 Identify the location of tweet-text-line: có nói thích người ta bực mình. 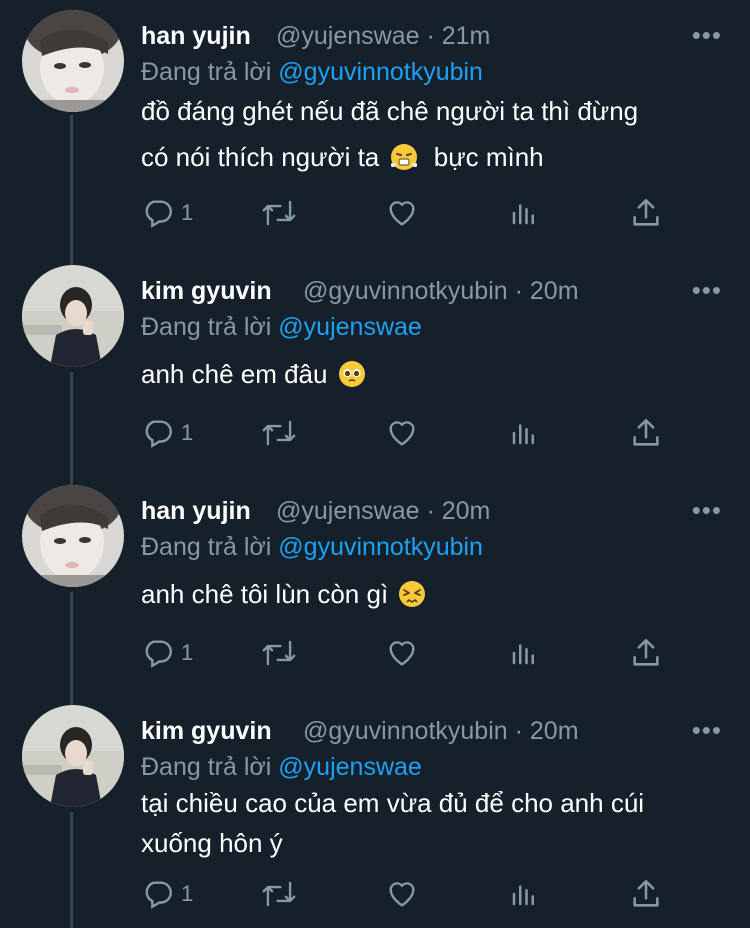
(433, 157).